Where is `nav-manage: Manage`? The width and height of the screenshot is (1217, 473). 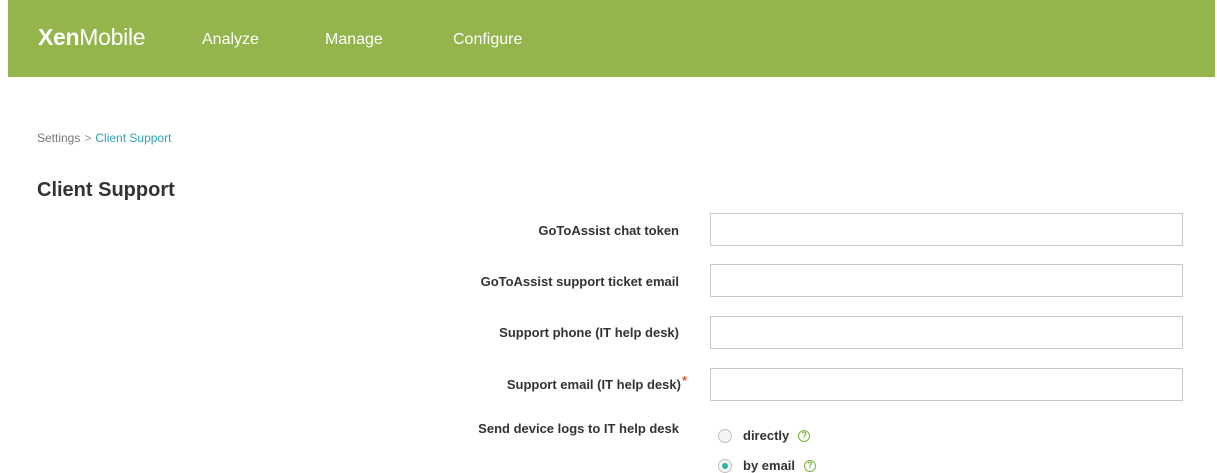
nav-manage: Manage is located at coordinates (354, 40).